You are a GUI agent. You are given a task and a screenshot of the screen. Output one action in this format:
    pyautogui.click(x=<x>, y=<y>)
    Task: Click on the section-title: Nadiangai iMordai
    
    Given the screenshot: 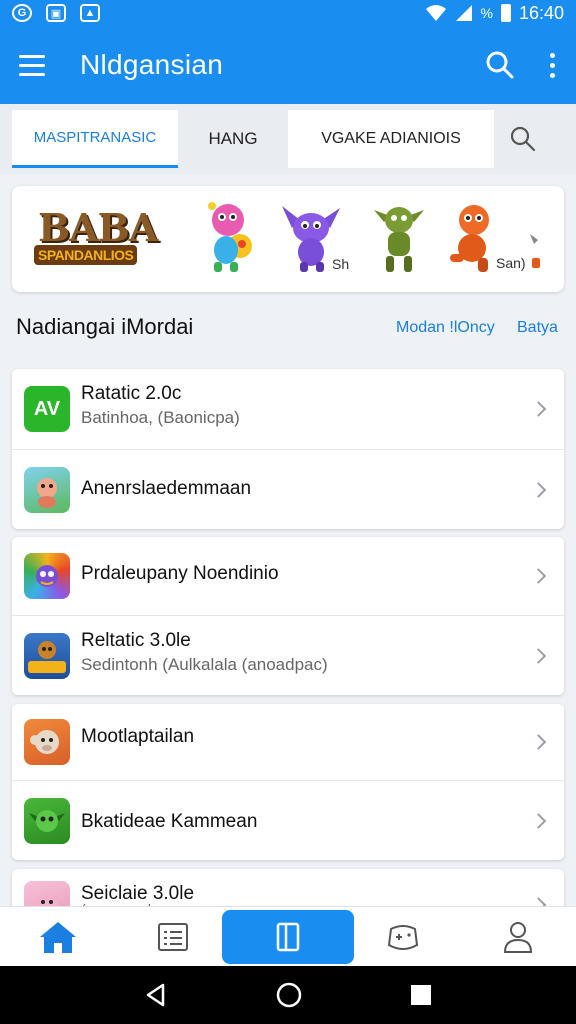 What is the action you would take?
    pyautogui.click(x=105, y=326)
    